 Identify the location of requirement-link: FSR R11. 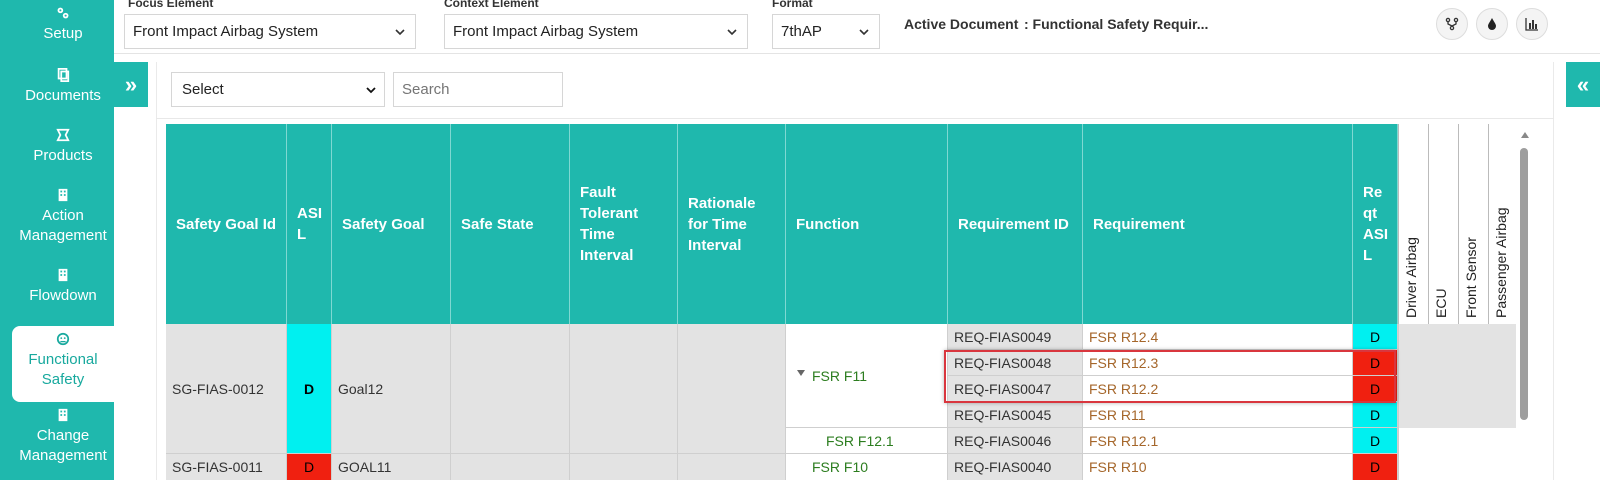
(1218, 415).